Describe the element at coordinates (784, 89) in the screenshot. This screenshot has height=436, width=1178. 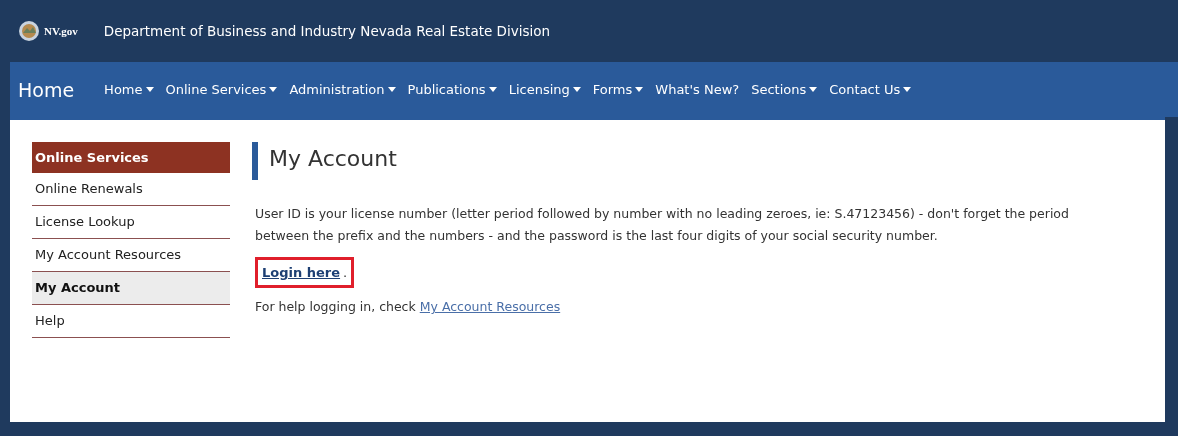
I see `nav-menu-item: Sections` at that location.